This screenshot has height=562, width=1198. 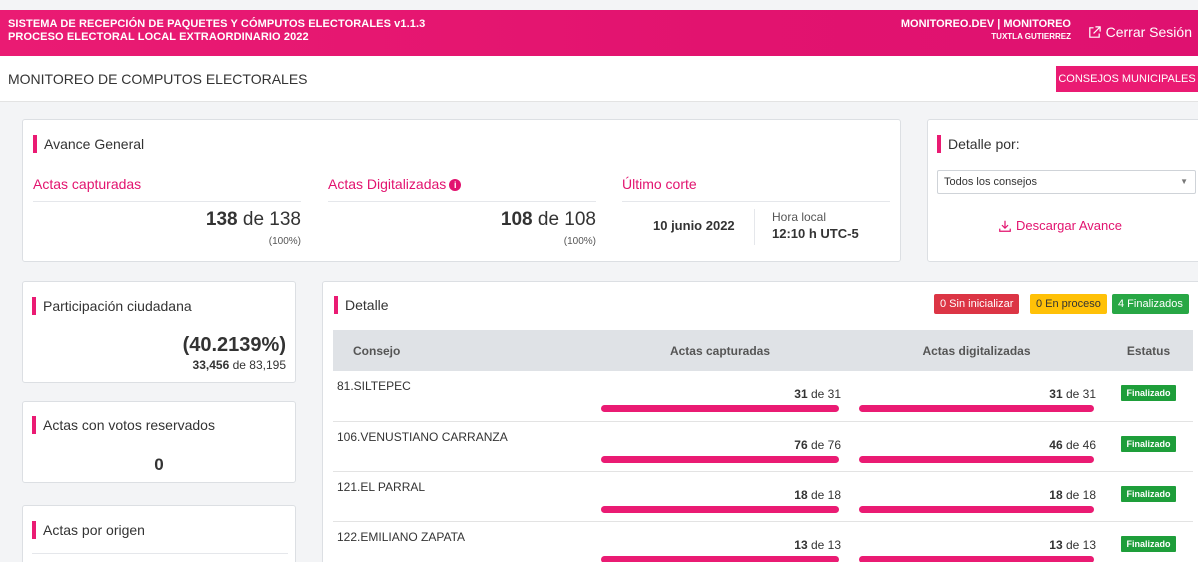 What do you see at coordinates (976, 496) in the screenshot?
I see `cell-actas-digitalizadas: 18 de 18` at bounding box center [976, 496].